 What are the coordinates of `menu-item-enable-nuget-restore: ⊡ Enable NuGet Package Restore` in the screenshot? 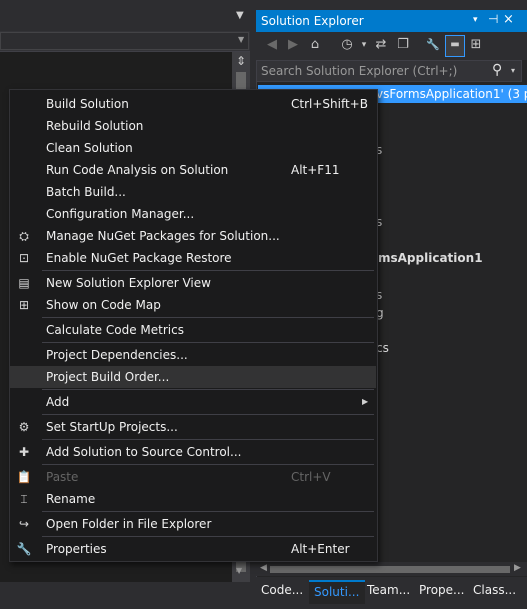 It's located at (193, 258).